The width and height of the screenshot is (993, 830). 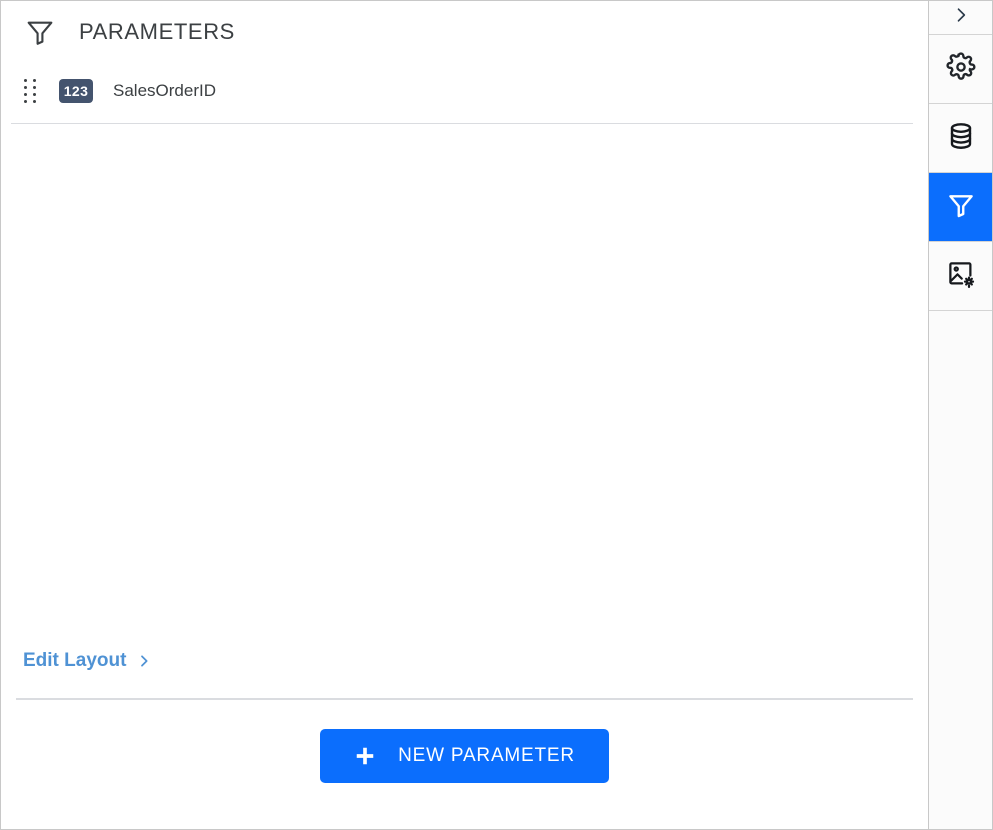 I want to click on page-title: PARAMETERS, so click(x=157, y=31).